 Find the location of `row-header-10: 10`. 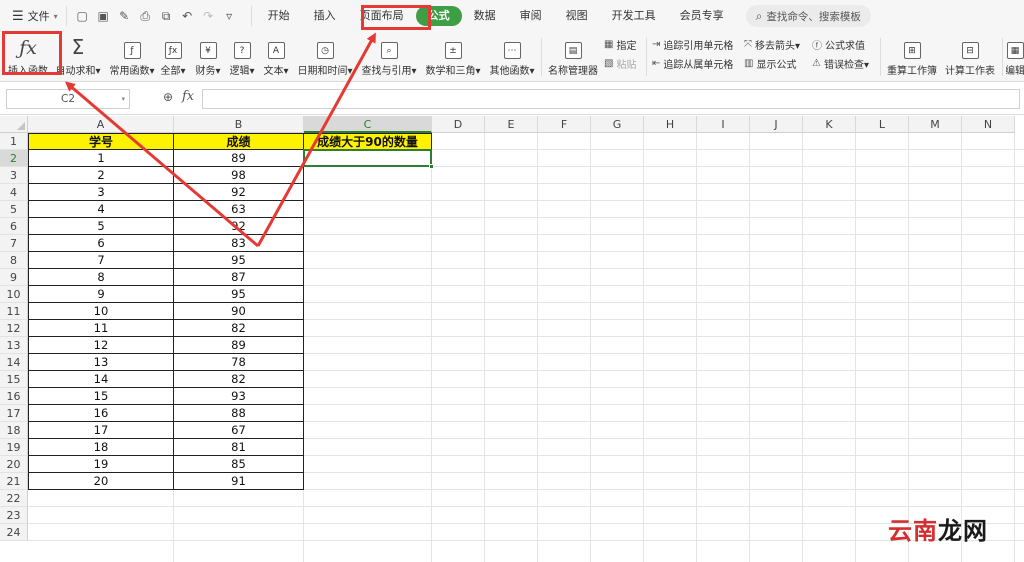

row-header-10: 10 is located at coordinates (14, 294).